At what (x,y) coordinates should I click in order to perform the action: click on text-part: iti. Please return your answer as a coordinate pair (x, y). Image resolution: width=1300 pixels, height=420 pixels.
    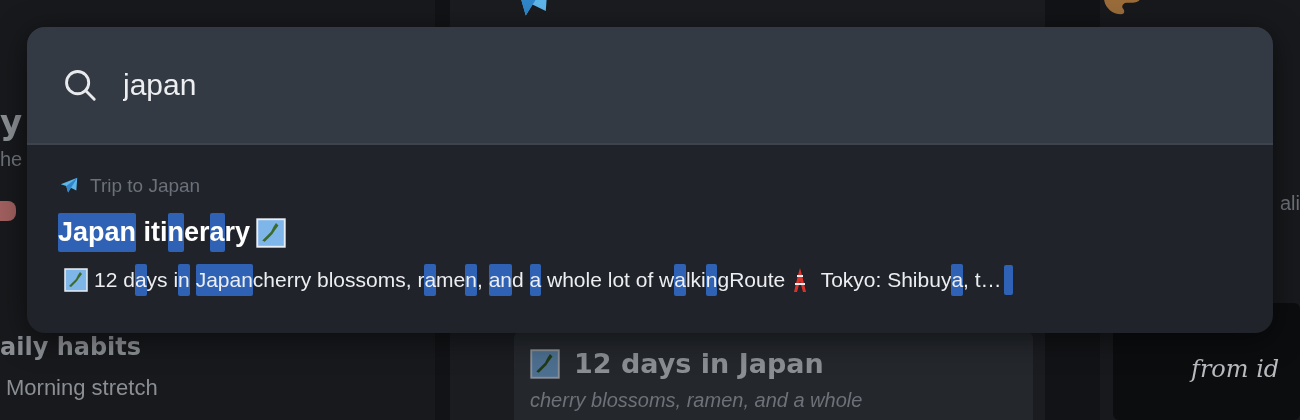
    Looking at the image, I should click on (155, 232).